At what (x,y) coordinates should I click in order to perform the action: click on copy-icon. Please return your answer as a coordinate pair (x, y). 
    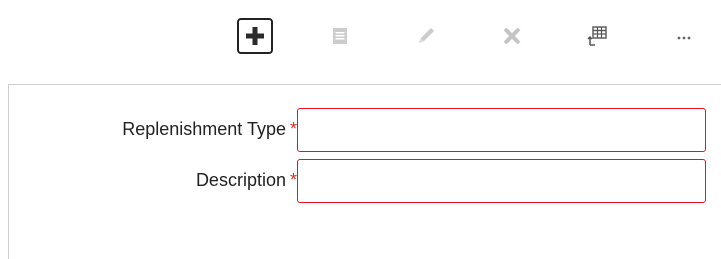
    Looking at the image, I should click on (340, 36).